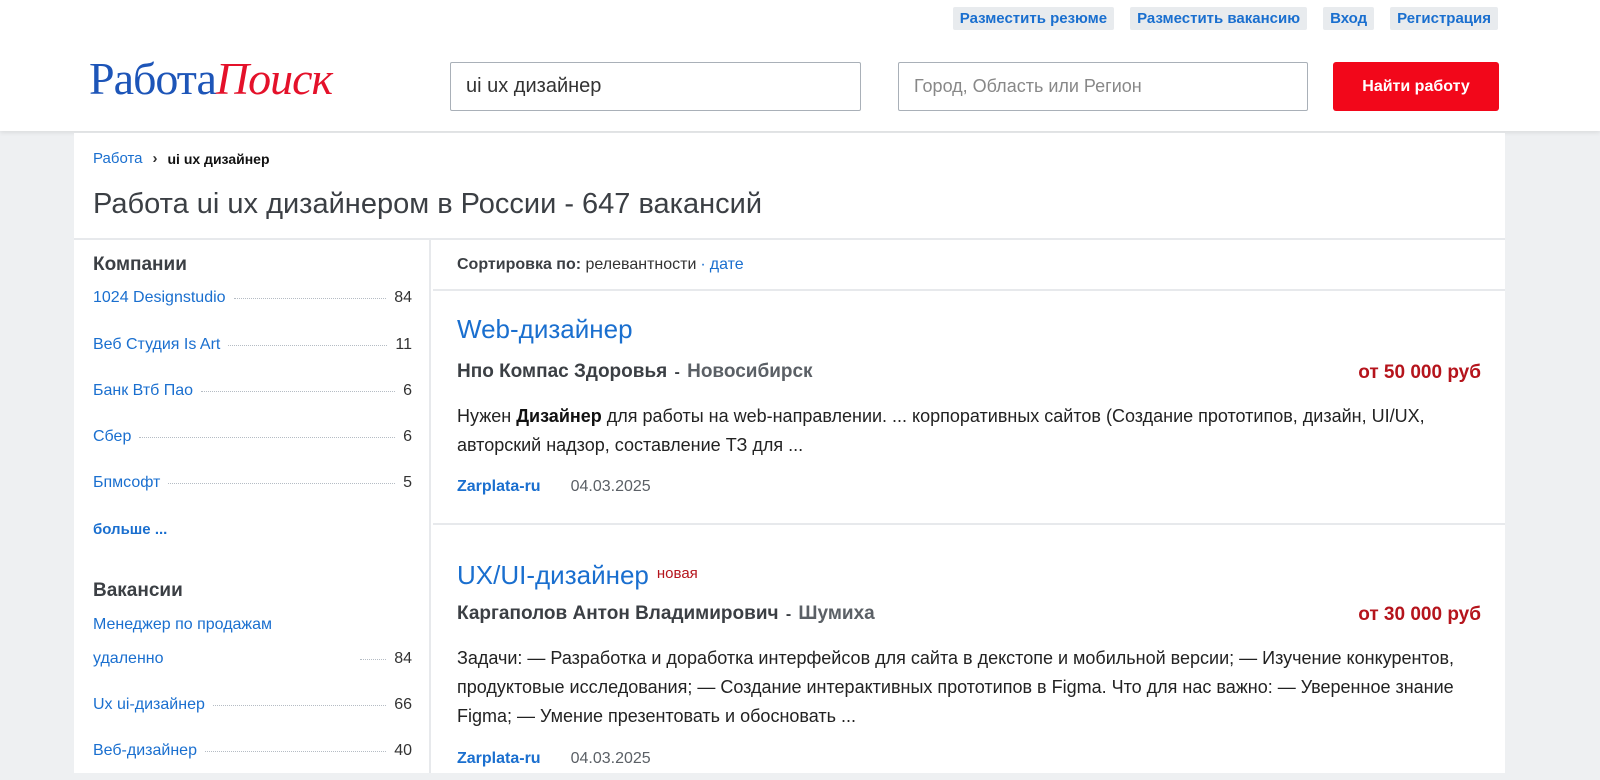 The height and width of the screenshot is (780, 1600). Describe the element at coordinates (403, 297) in the screenshot. I see `company-count: 84` at that location.